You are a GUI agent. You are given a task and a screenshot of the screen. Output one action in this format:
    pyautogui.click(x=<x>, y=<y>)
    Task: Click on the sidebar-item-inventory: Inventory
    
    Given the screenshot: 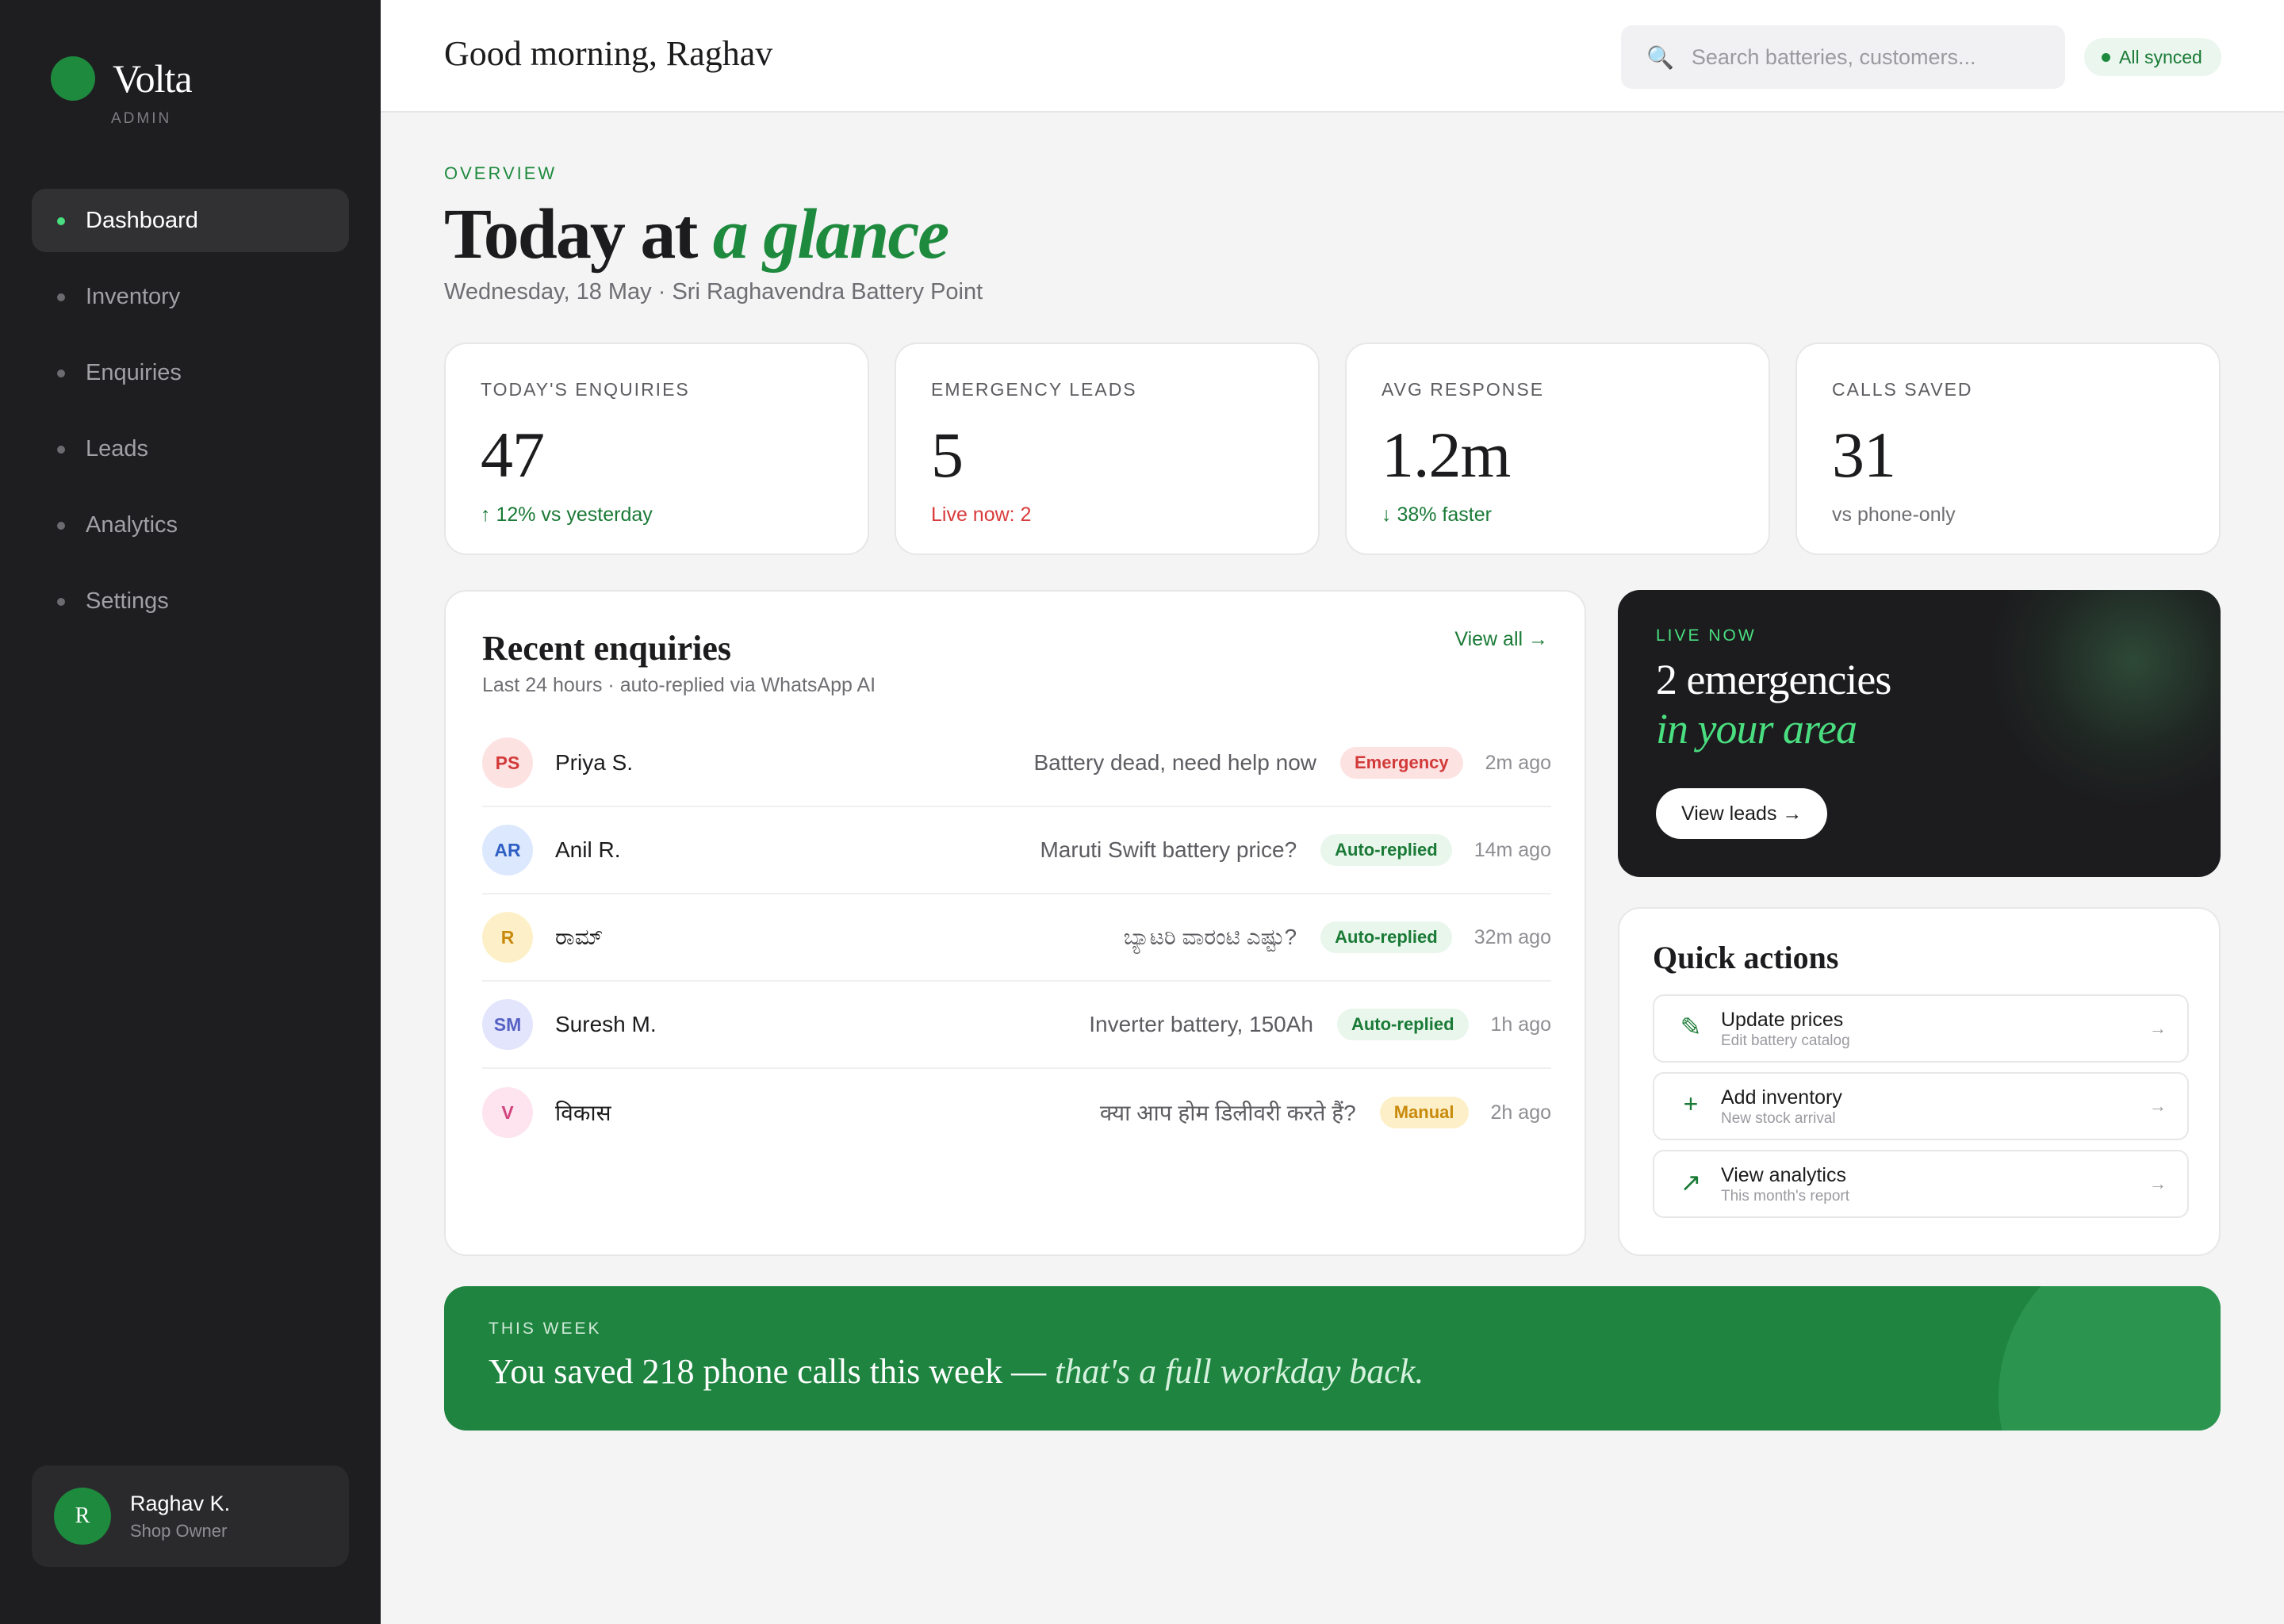 What is the action you would take?
    pyautogui.click(x=190, y=296)
    